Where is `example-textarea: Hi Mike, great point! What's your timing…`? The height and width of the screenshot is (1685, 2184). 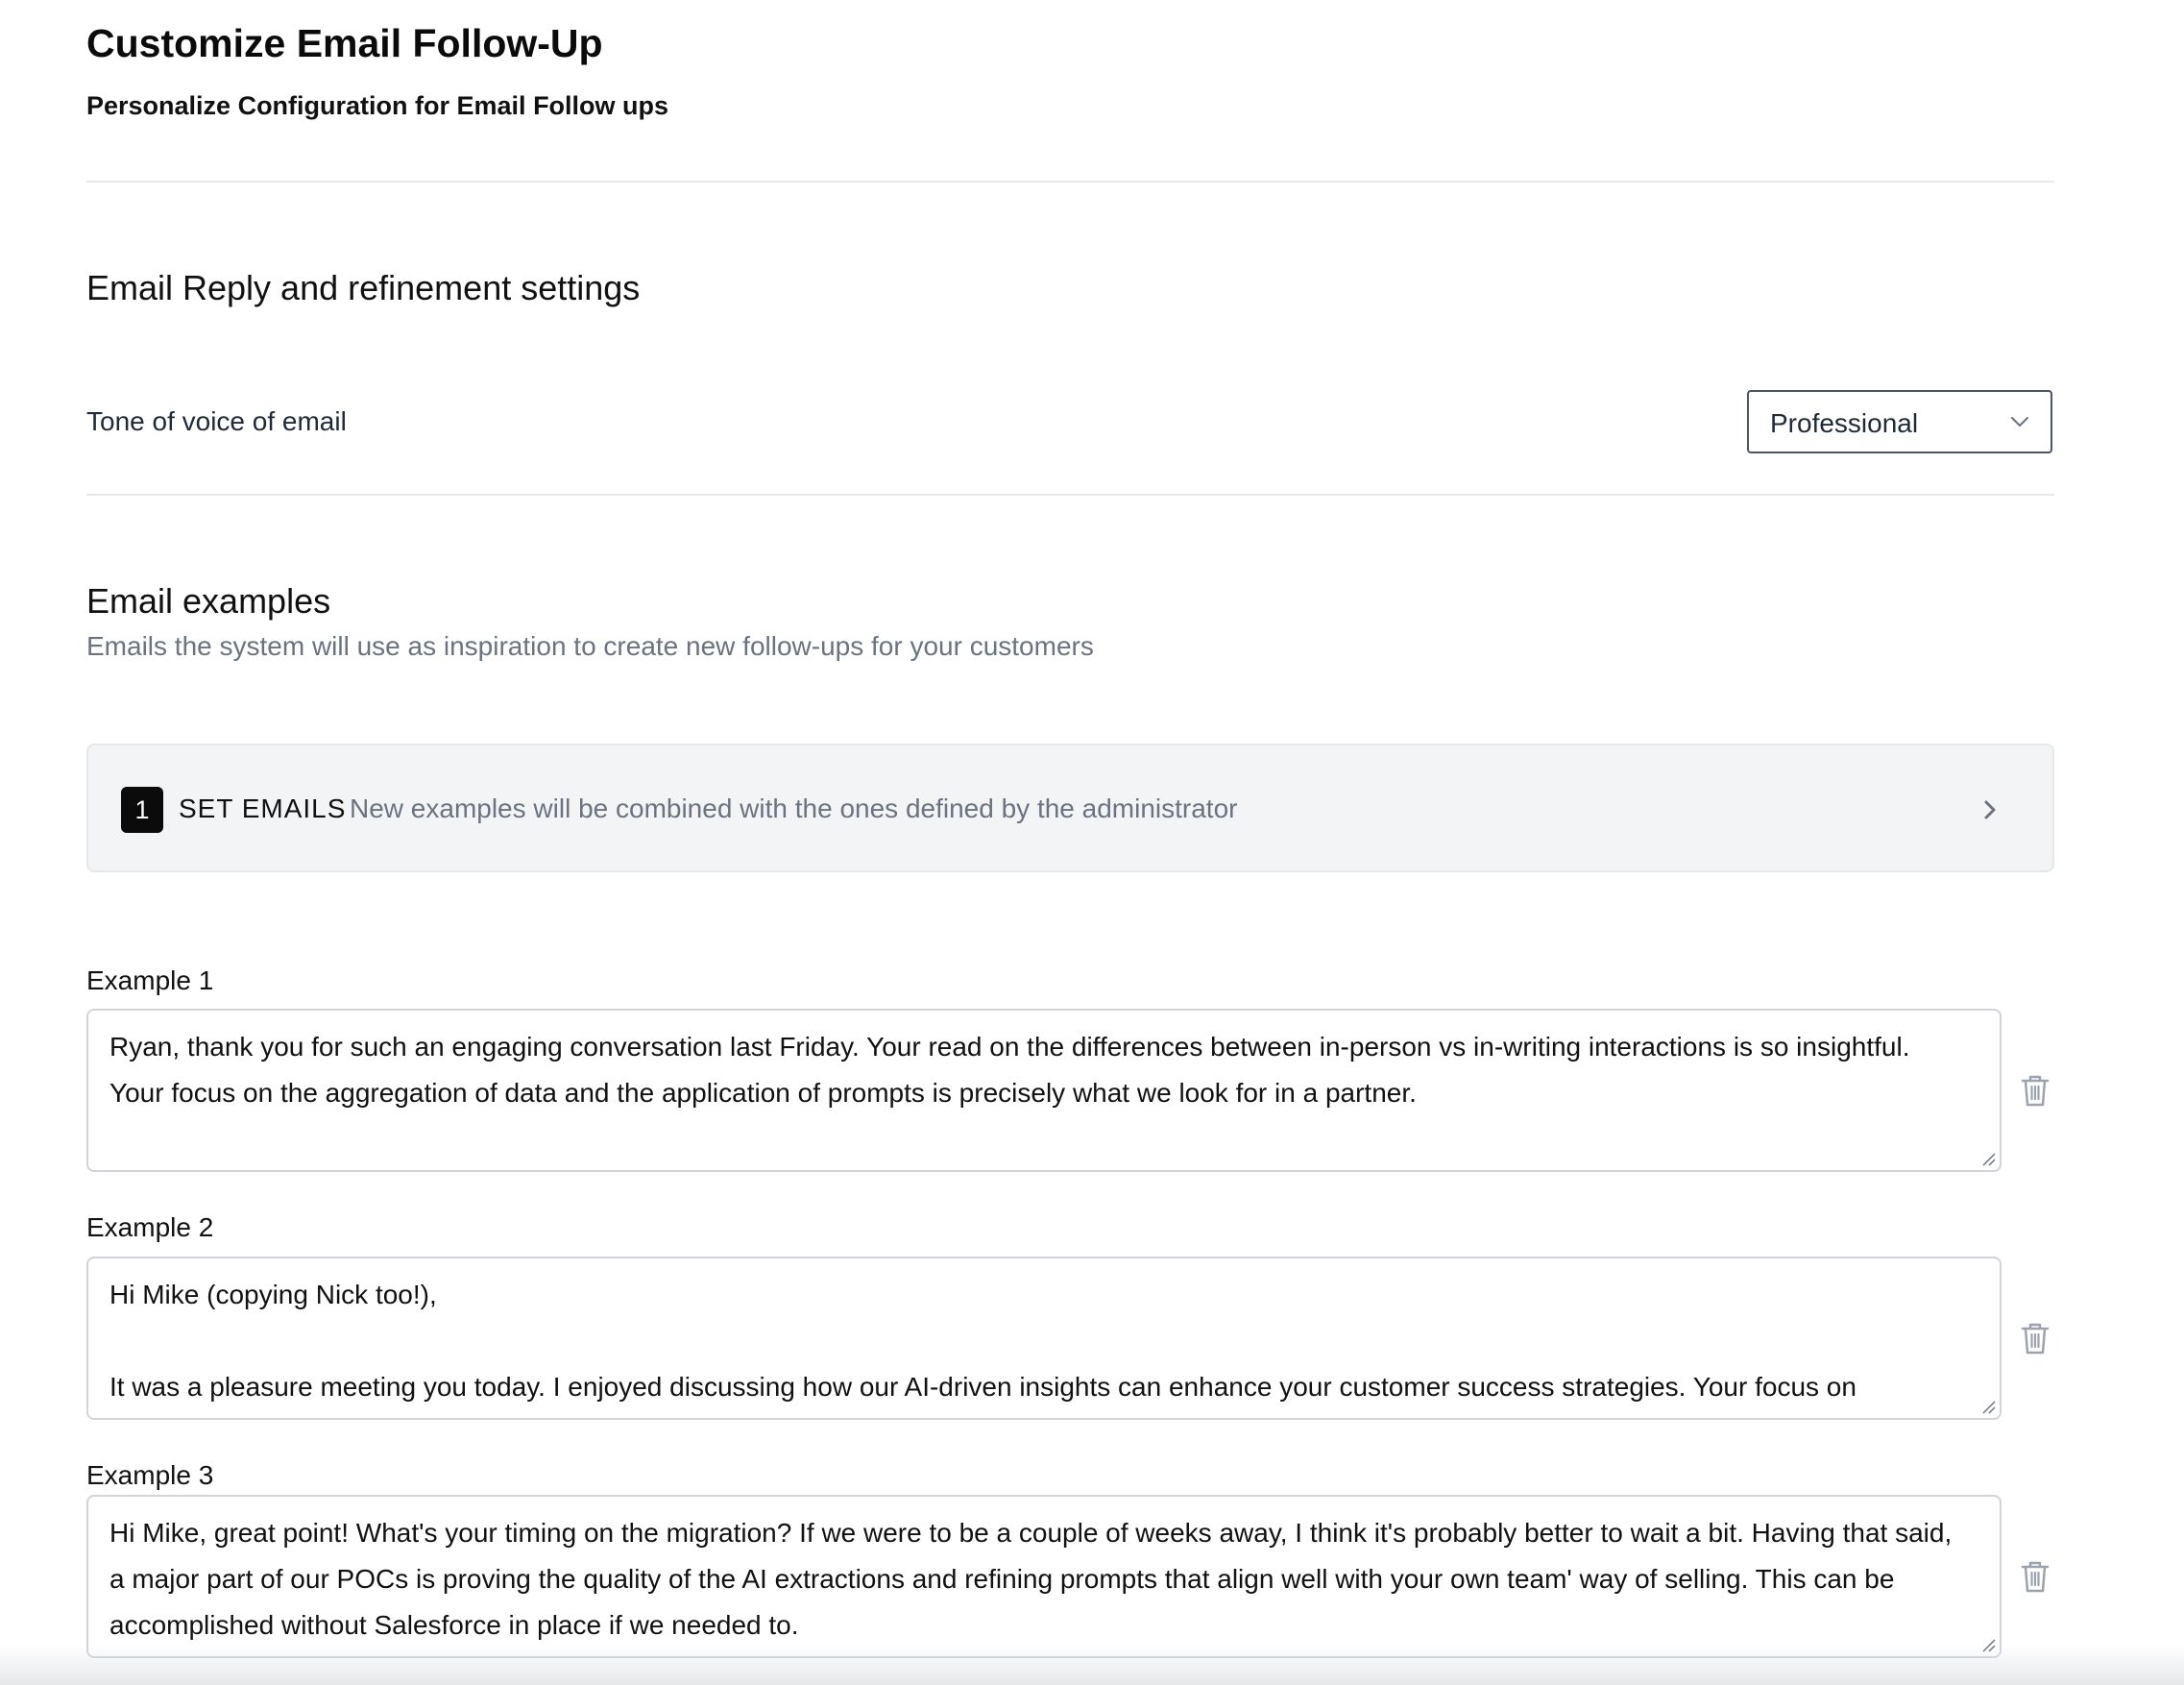 example-textarea: Hi Mike, great point! What's your timing… is located at coordinates (1044, 1576).